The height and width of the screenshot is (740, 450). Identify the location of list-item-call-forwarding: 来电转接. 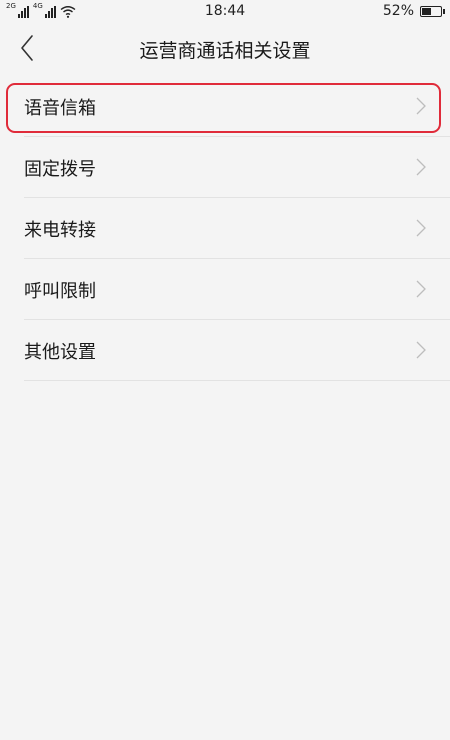
(225, 228).